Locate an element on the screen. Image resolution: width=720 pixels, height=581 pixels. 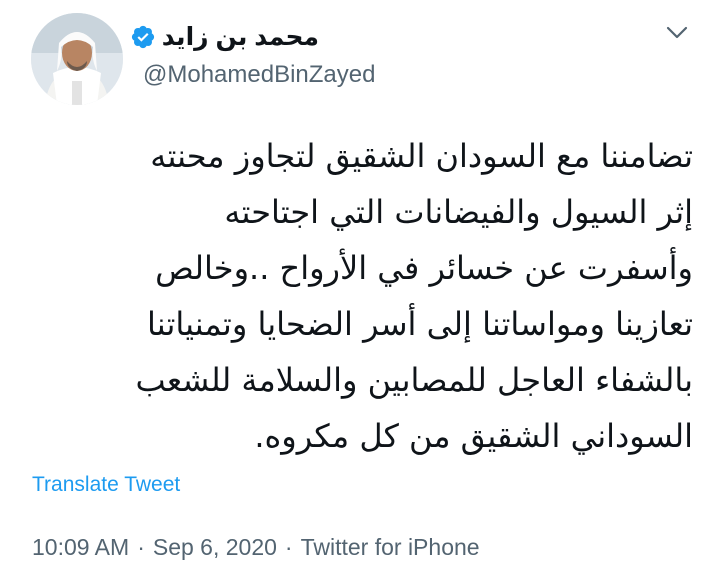
verified-badge-icon is located at coordinates (143, 37).